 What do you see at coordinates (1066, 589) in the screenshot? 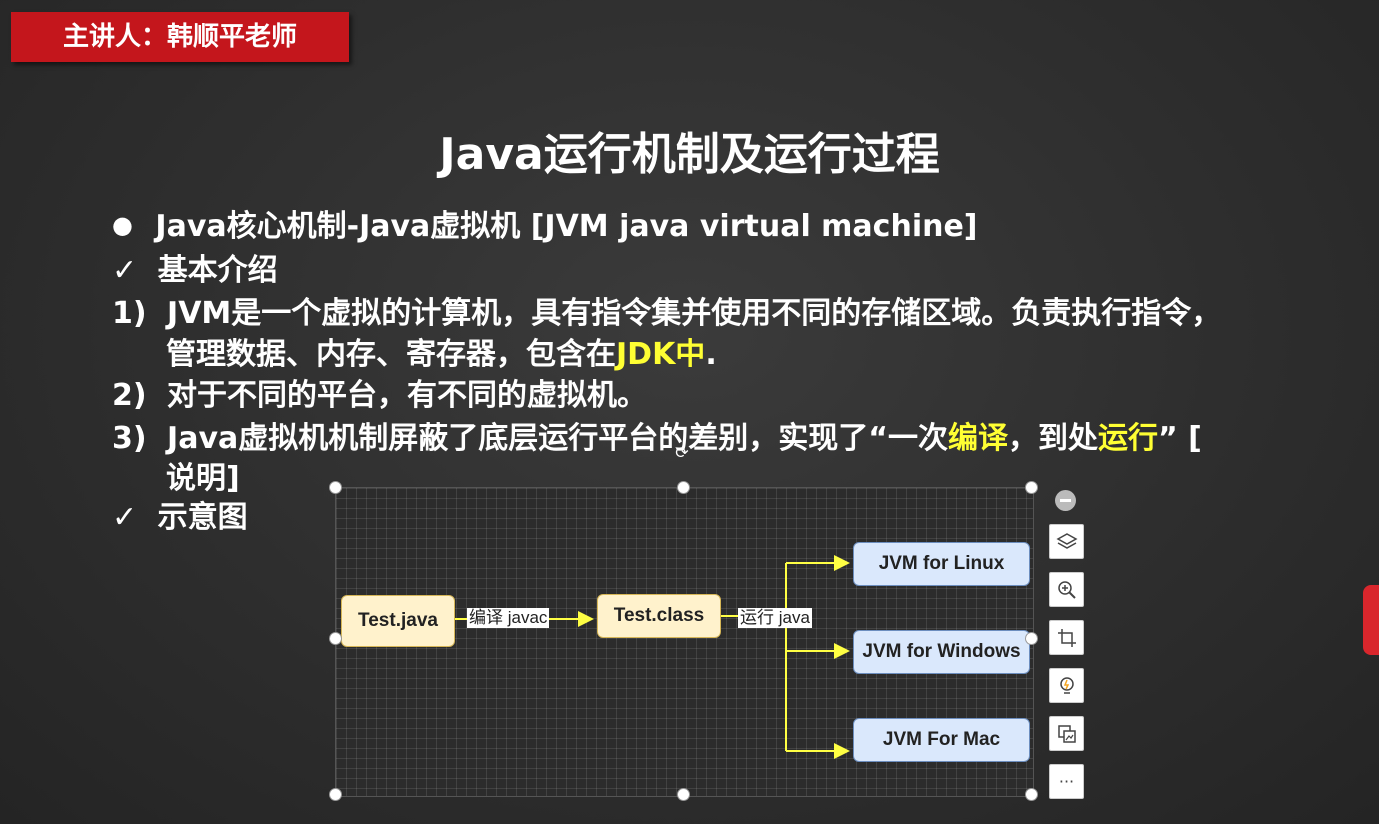
I see `zoom-in-icon` at bounding box center [1066, 589].